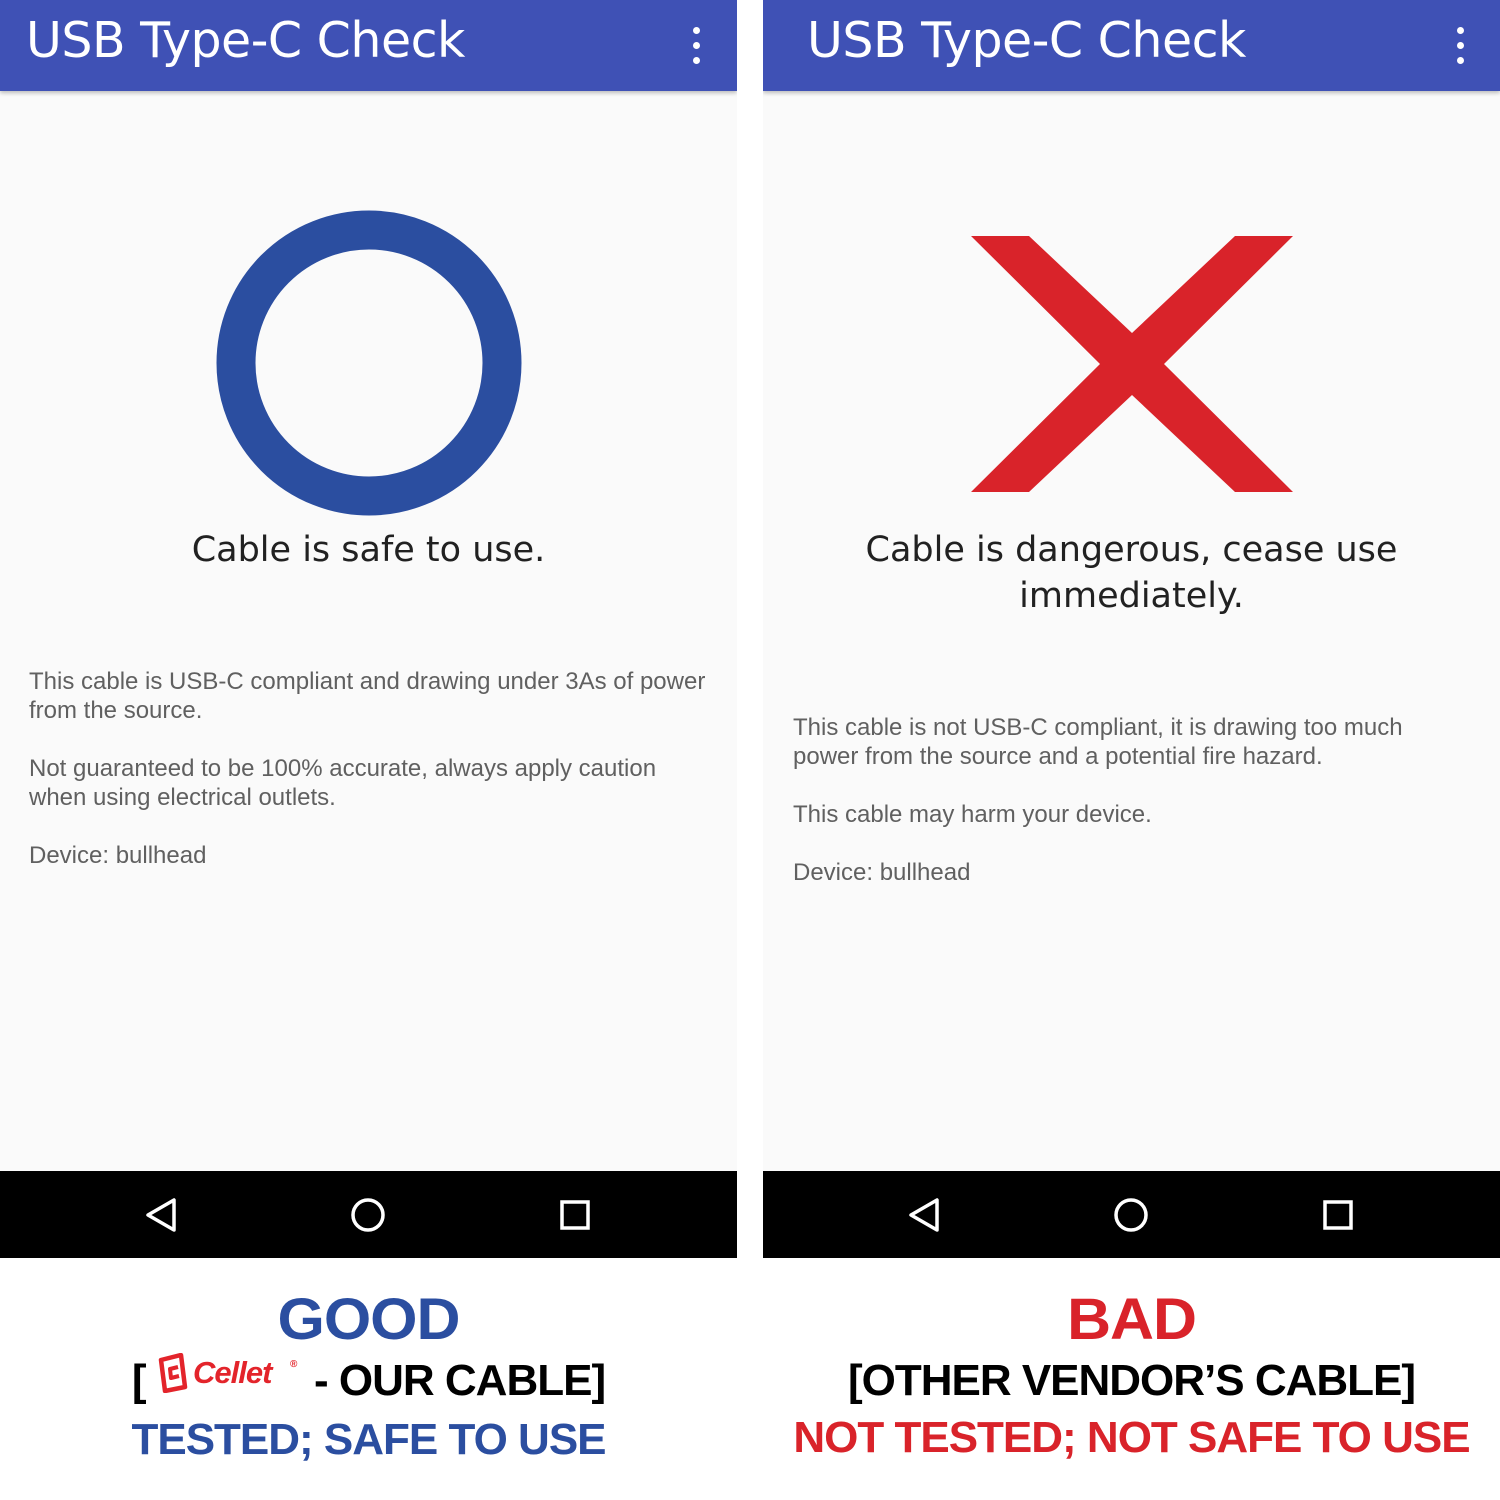 This screenshot has height=1500, width=1500. Describe the element at coordinates (1132, 364) in the screenshot. I see `cross-icon` at that location.